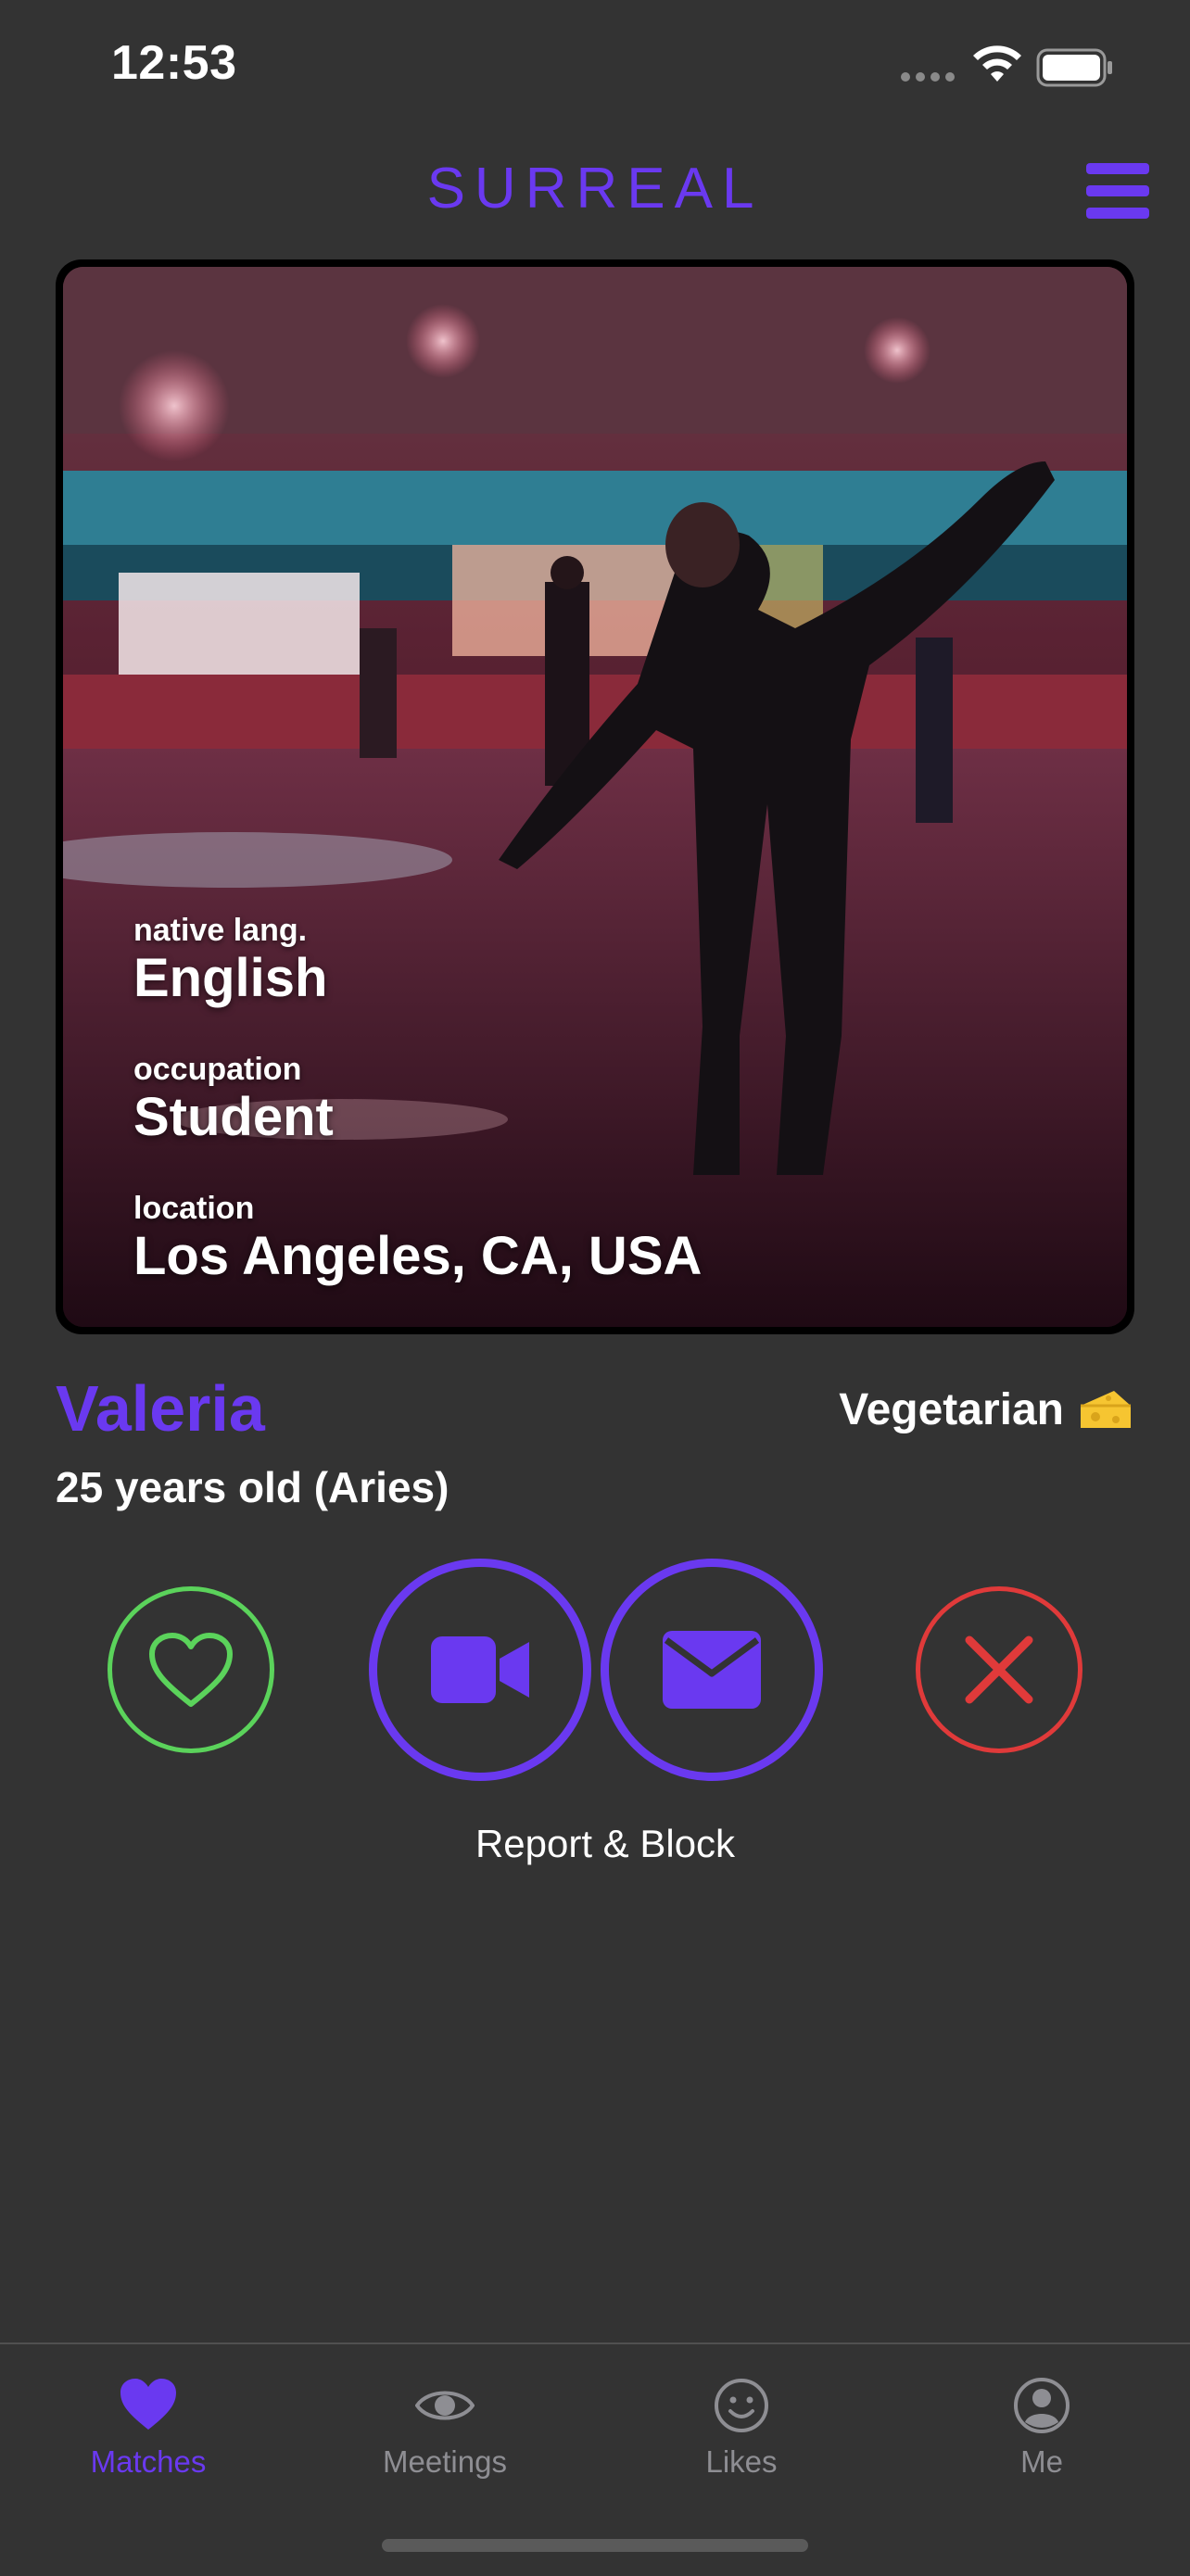 The width and height of the screenshot is (1190, 2576). I want to click on report-block-link: Report & Block, so click(595, 1844).